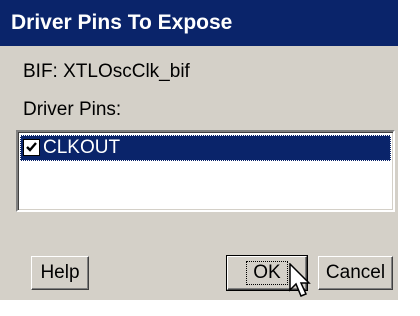  Describe the element at coordinates (72, 109) in the screenshot. I see `driver-pins-label: Driver Pins:` at that location.